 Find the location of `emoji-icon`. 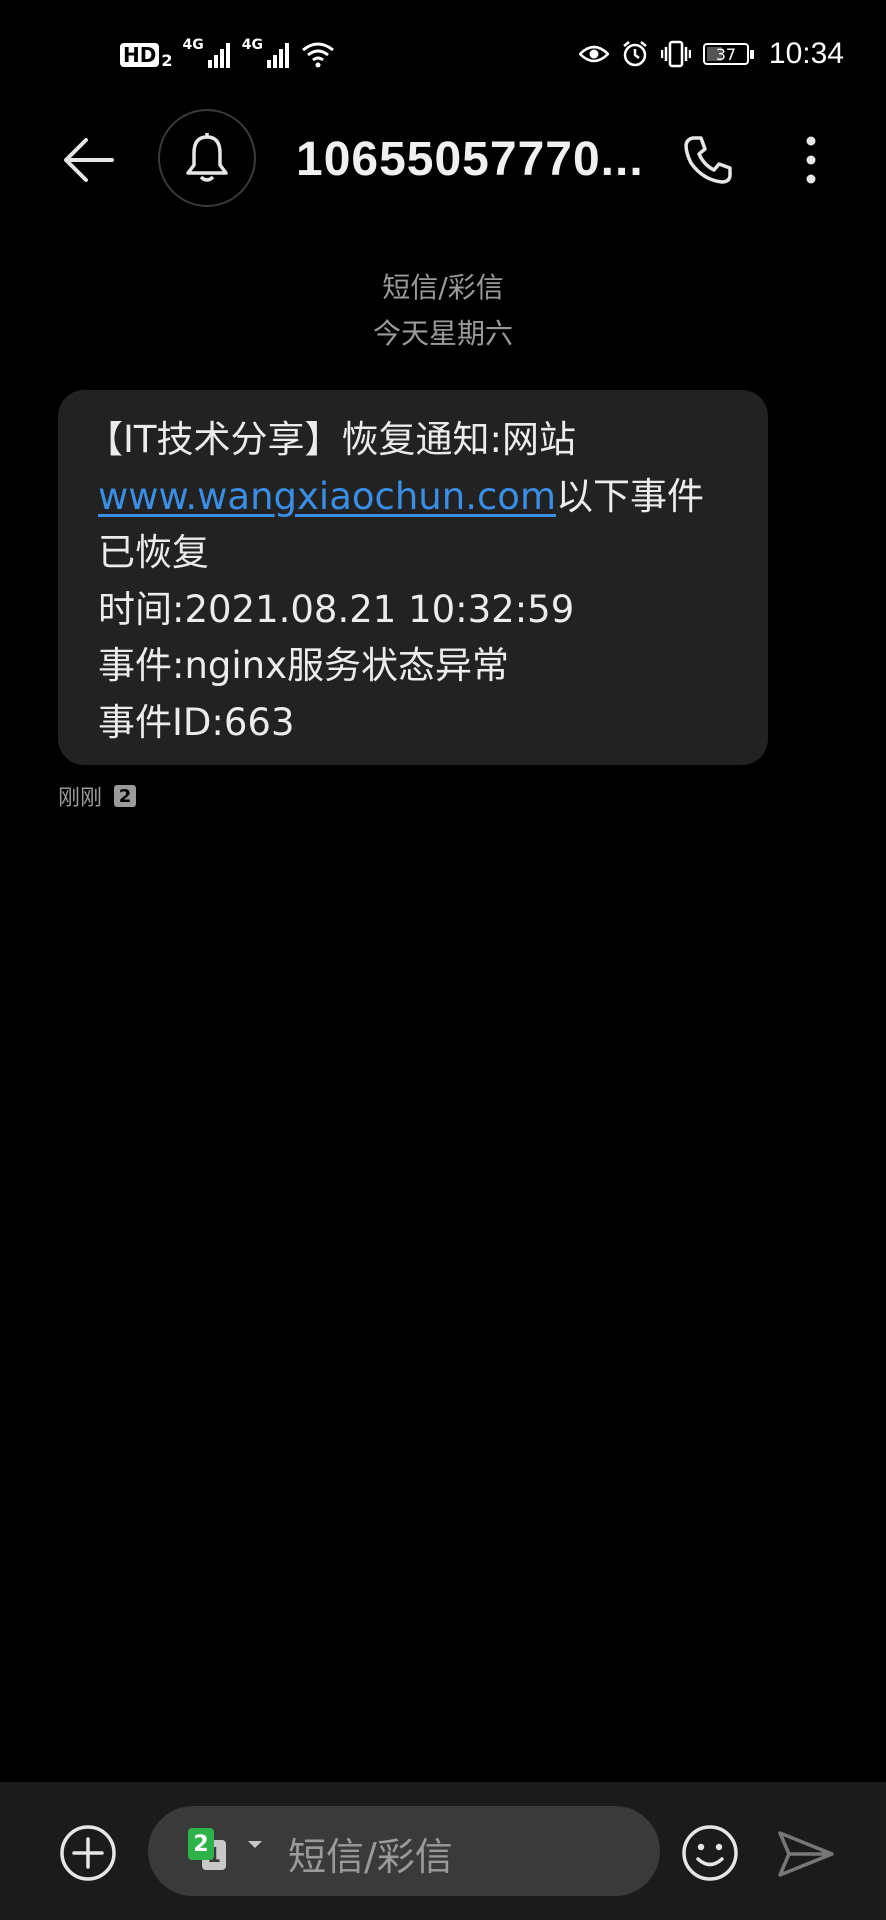

emoji-icon is located at coordinates (710, 1853).